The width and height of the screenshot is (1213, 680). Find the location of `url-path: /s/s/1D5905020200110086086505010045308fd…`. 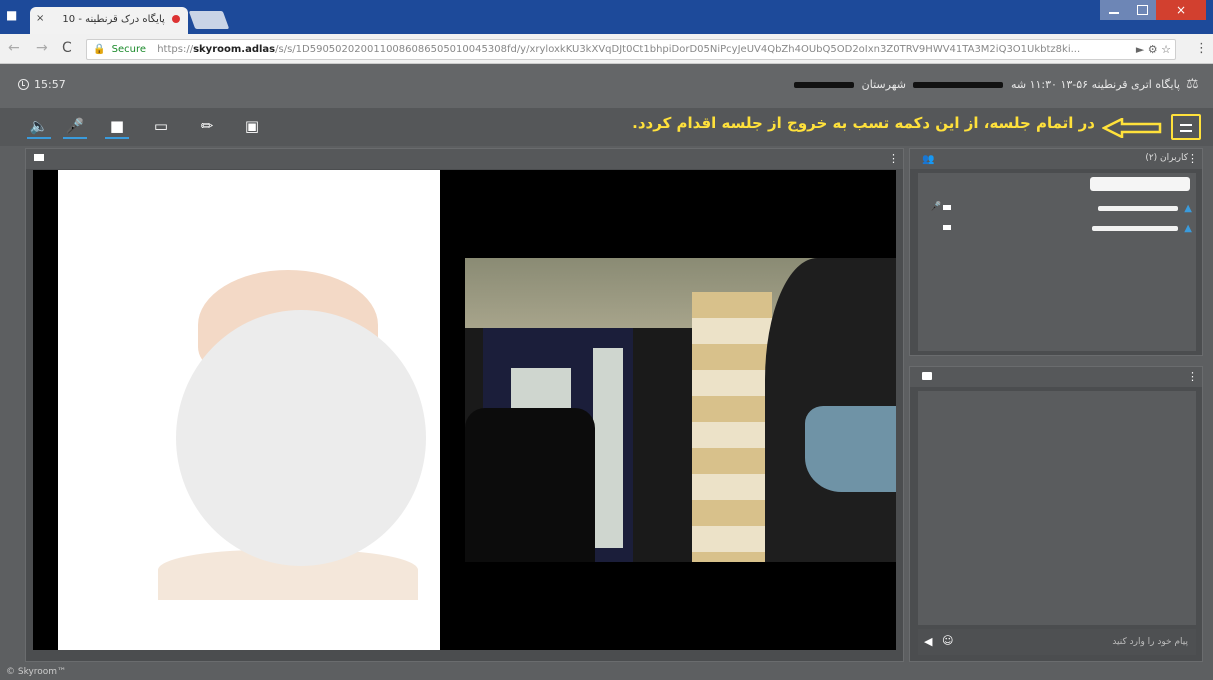

url-path: /s/s/1D5905020200110086086505010045308fd… is located at coordinates (678, 49).